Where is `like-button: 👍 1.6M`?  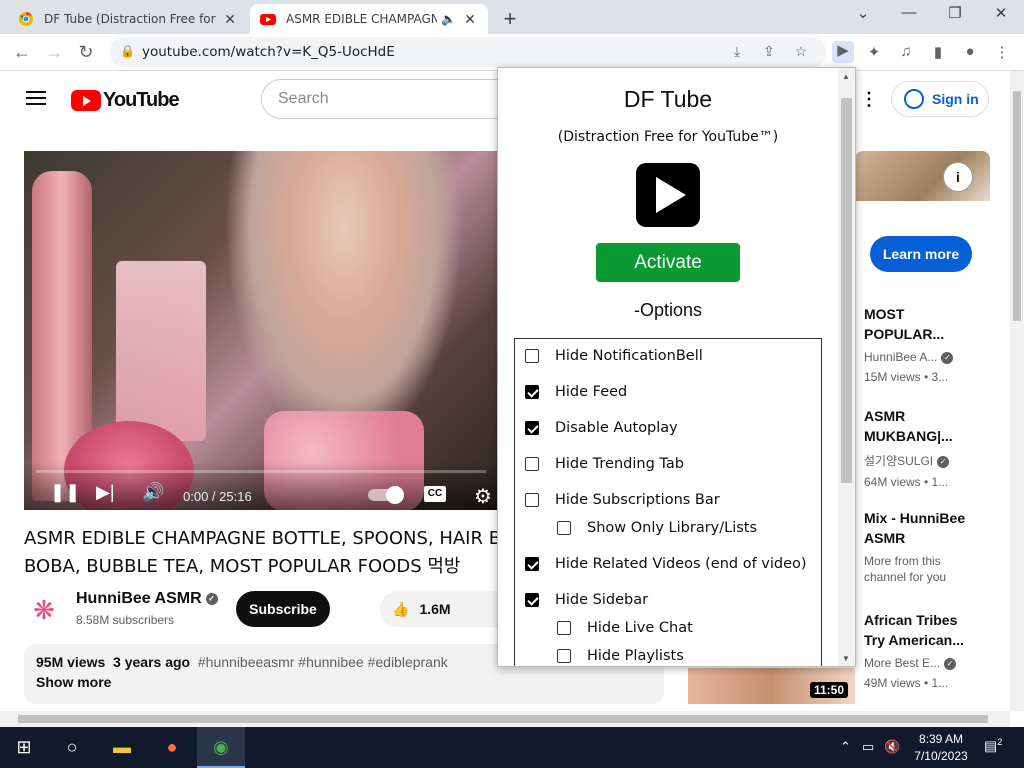
like-button: 👍 1.6M is located at coordinates (445, 609).